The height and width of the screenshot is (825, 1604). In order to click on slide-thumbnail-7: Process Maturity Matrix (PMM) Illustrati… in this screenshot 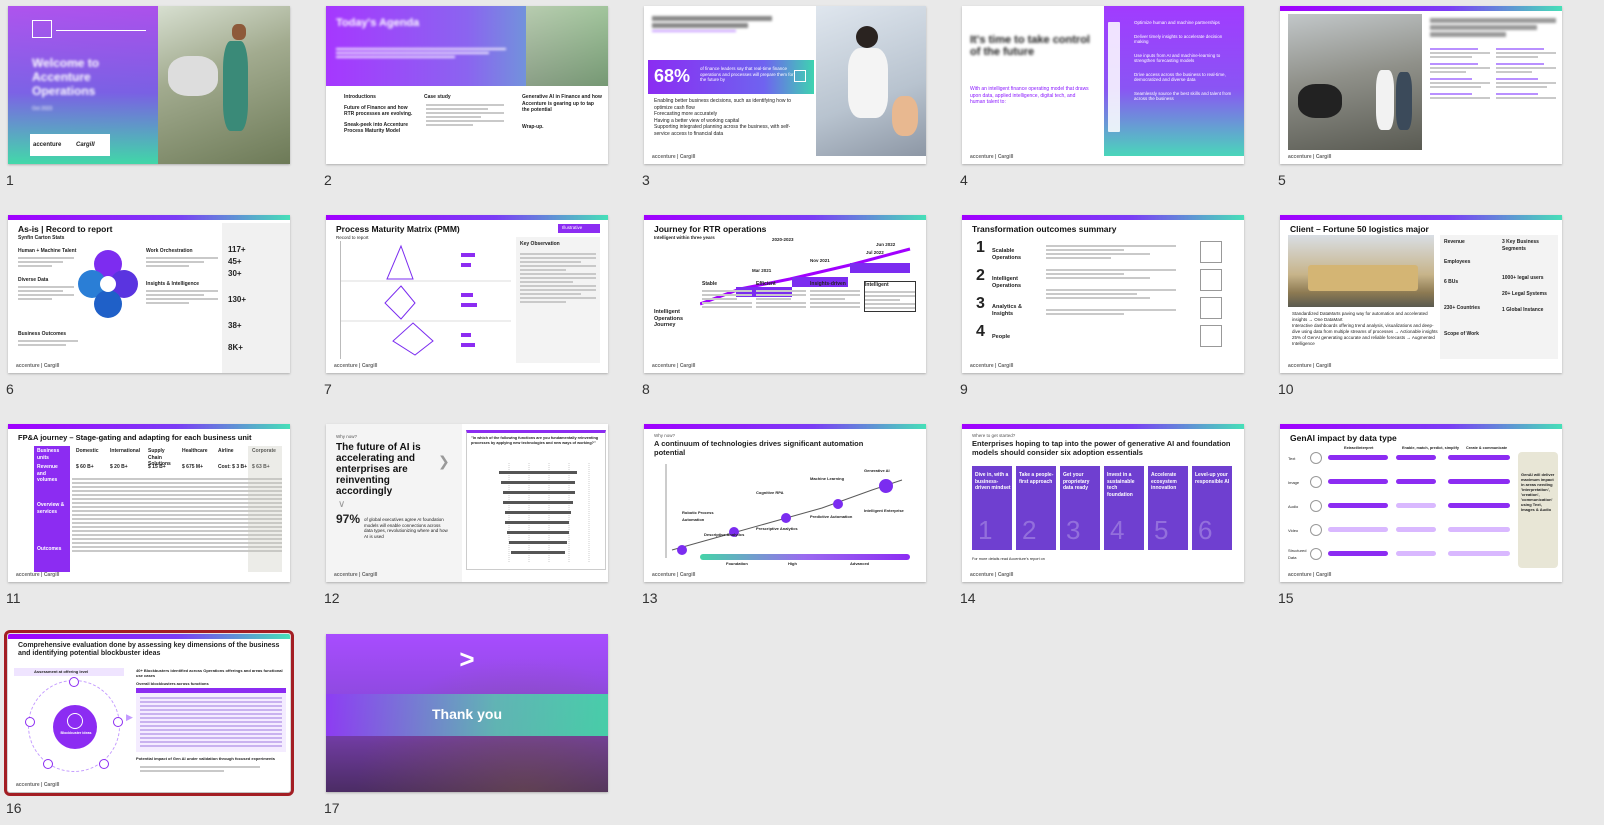, I will do `click(466, 306)`.